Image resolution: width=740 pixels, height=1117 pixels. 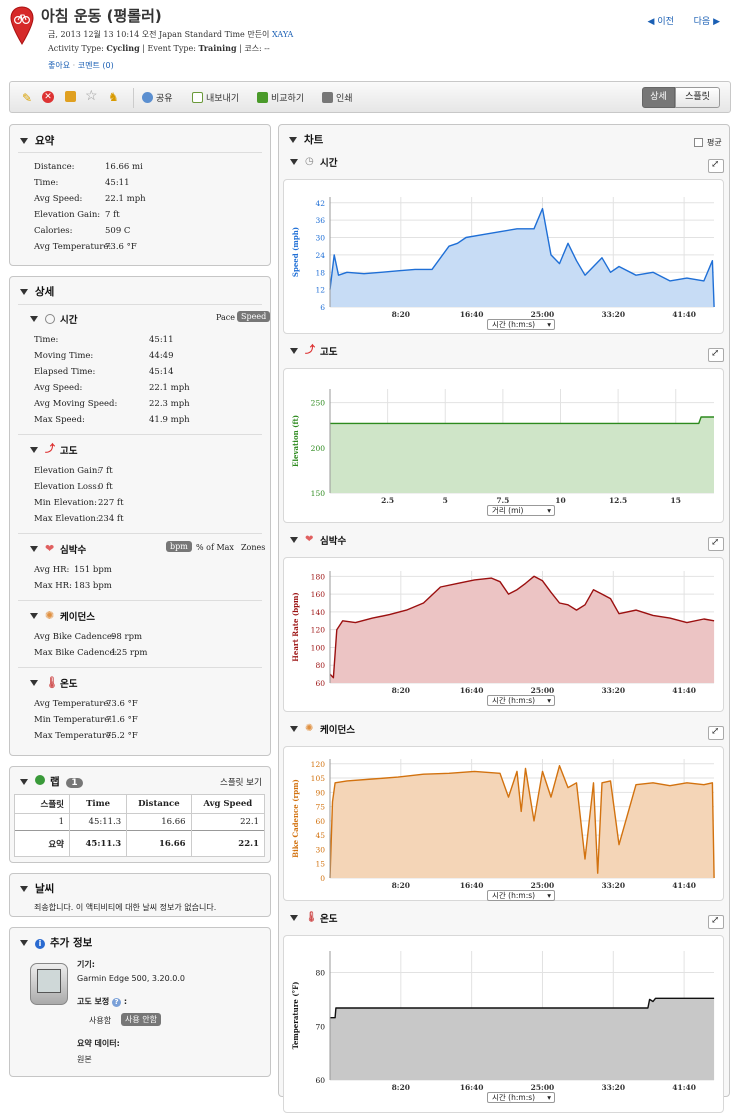 What do you see at coordinates (282, 34) in the screenshot?
I see `author-link: XAYA` at bounding box center [282, 34].